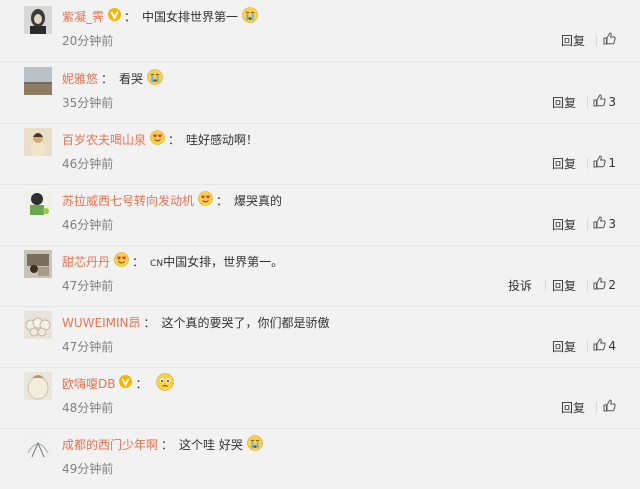 This screenshot has height=489, width=640. I want to click on username: 苏拉威西七号转向发动机, so click(128, 200).